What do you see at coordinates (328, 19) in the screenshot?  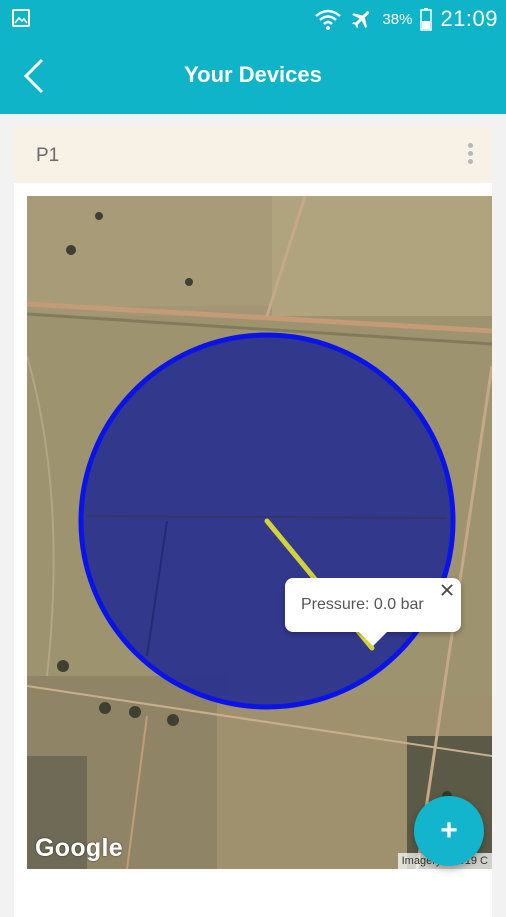 I see `wifi-icon` at bounding box center [328, 19].